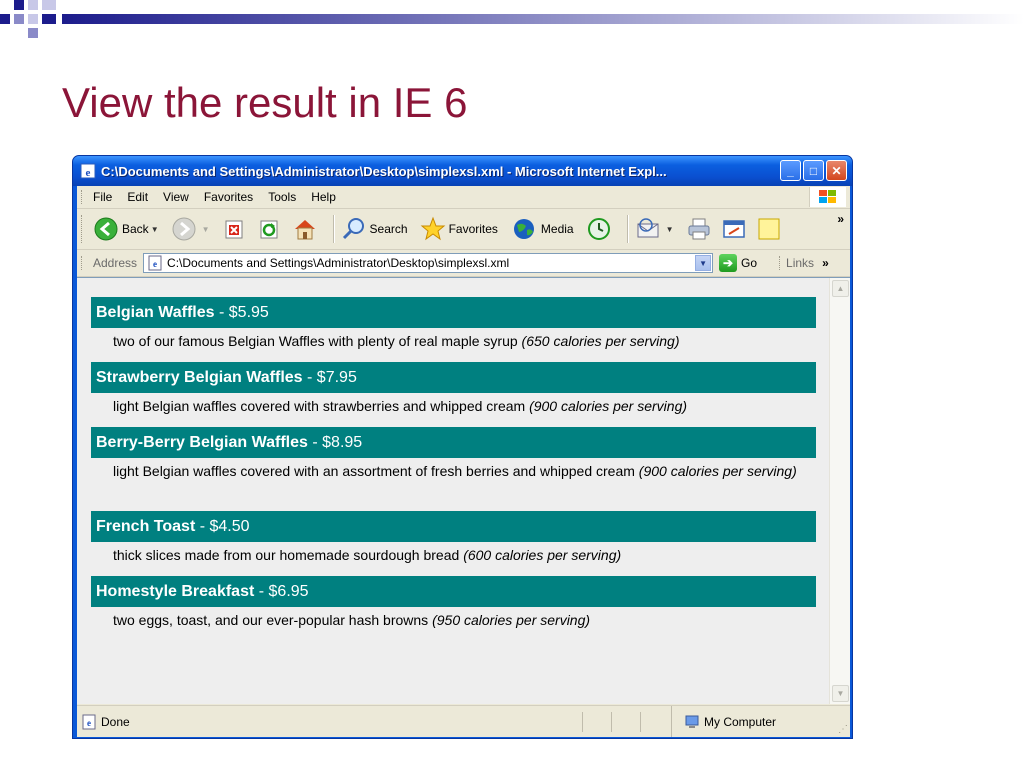 The width and height of the screenshot is (1024, 768). I want to click on edit-button, so click(735, 229).